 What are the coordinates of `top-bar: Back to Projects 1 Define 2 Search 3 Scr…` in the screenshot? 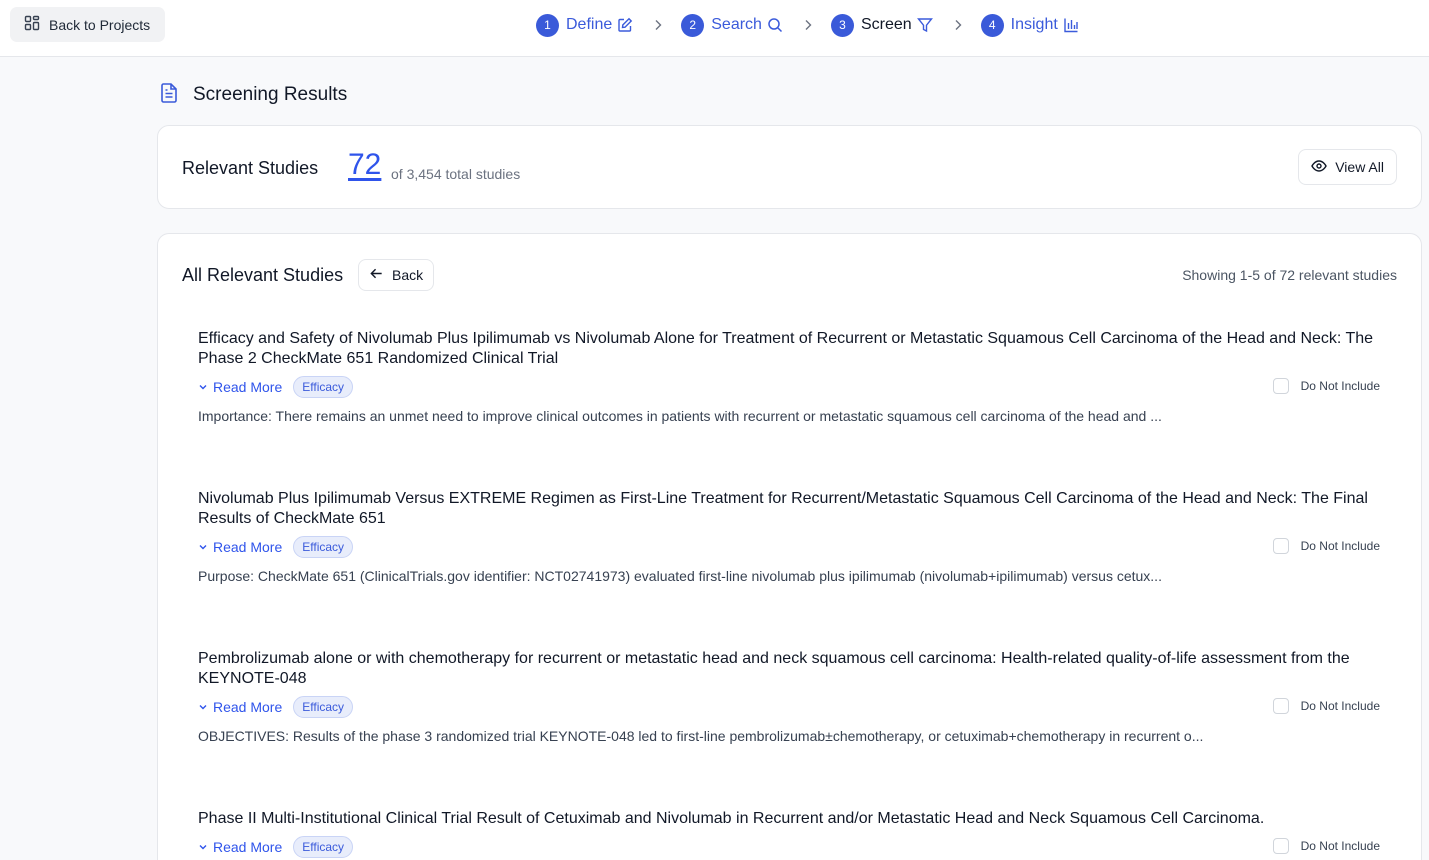 It's located at (714, 28).